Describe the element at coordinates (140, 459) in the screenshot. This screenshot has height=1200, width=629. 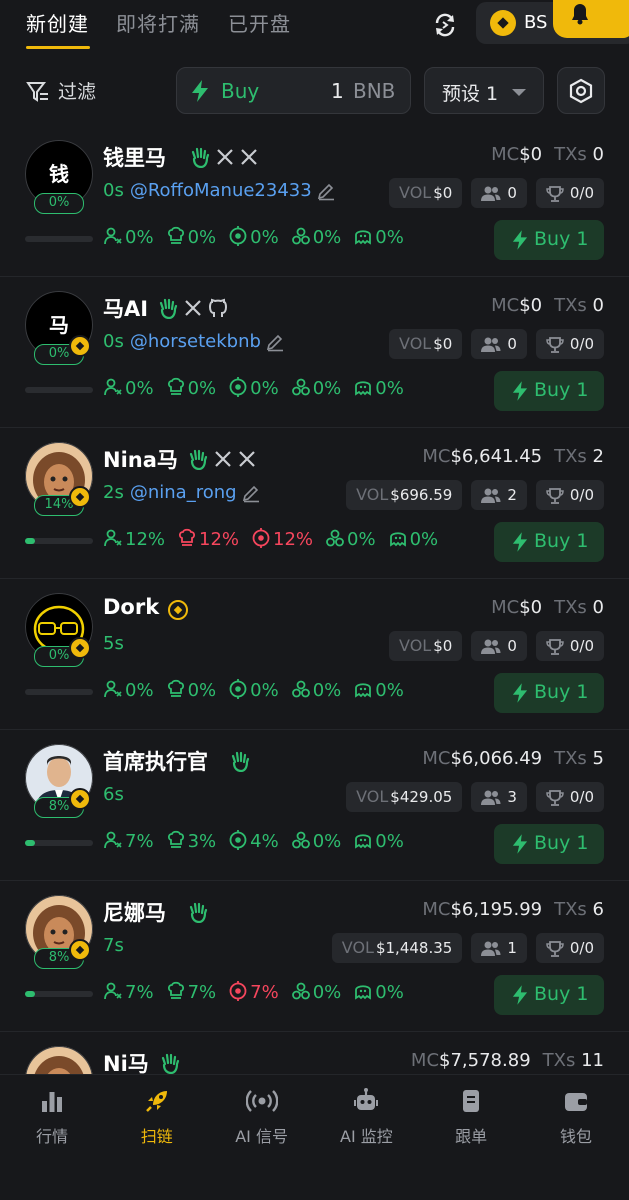
I see `token-name: Nina马` at that location.